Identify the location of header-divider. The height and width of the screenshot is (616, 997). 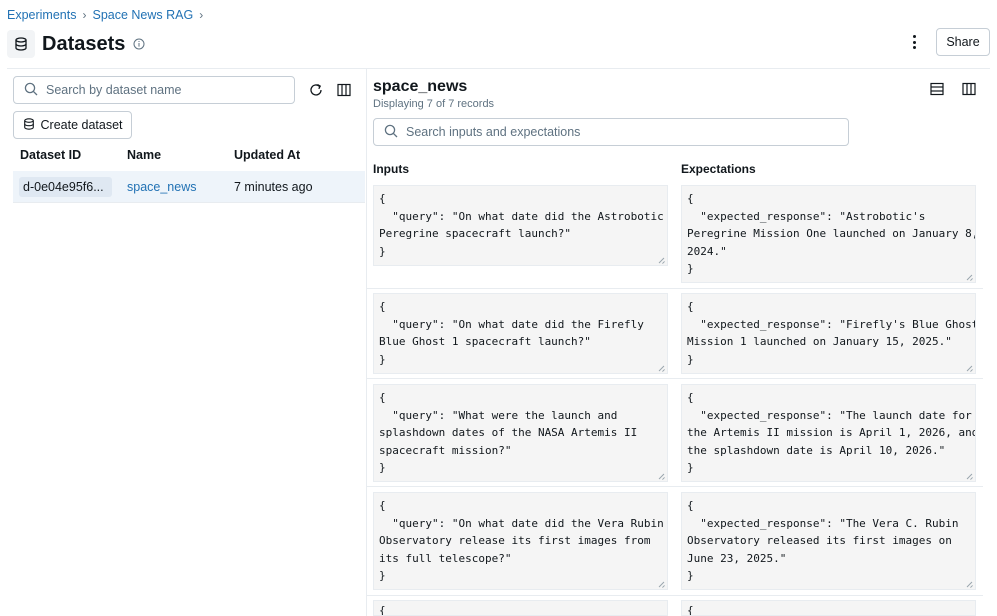
(498, 68).